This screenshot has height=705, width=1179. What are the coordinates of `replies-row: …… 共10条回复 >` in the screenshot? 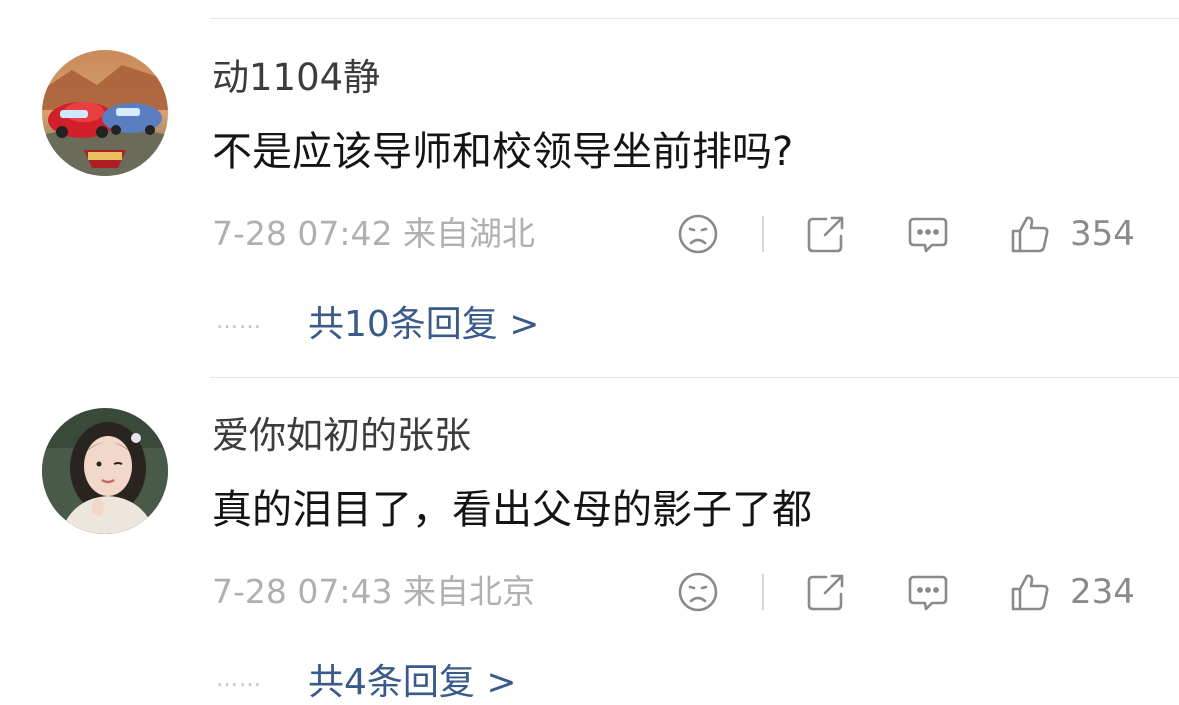 It's located at (377, 321).